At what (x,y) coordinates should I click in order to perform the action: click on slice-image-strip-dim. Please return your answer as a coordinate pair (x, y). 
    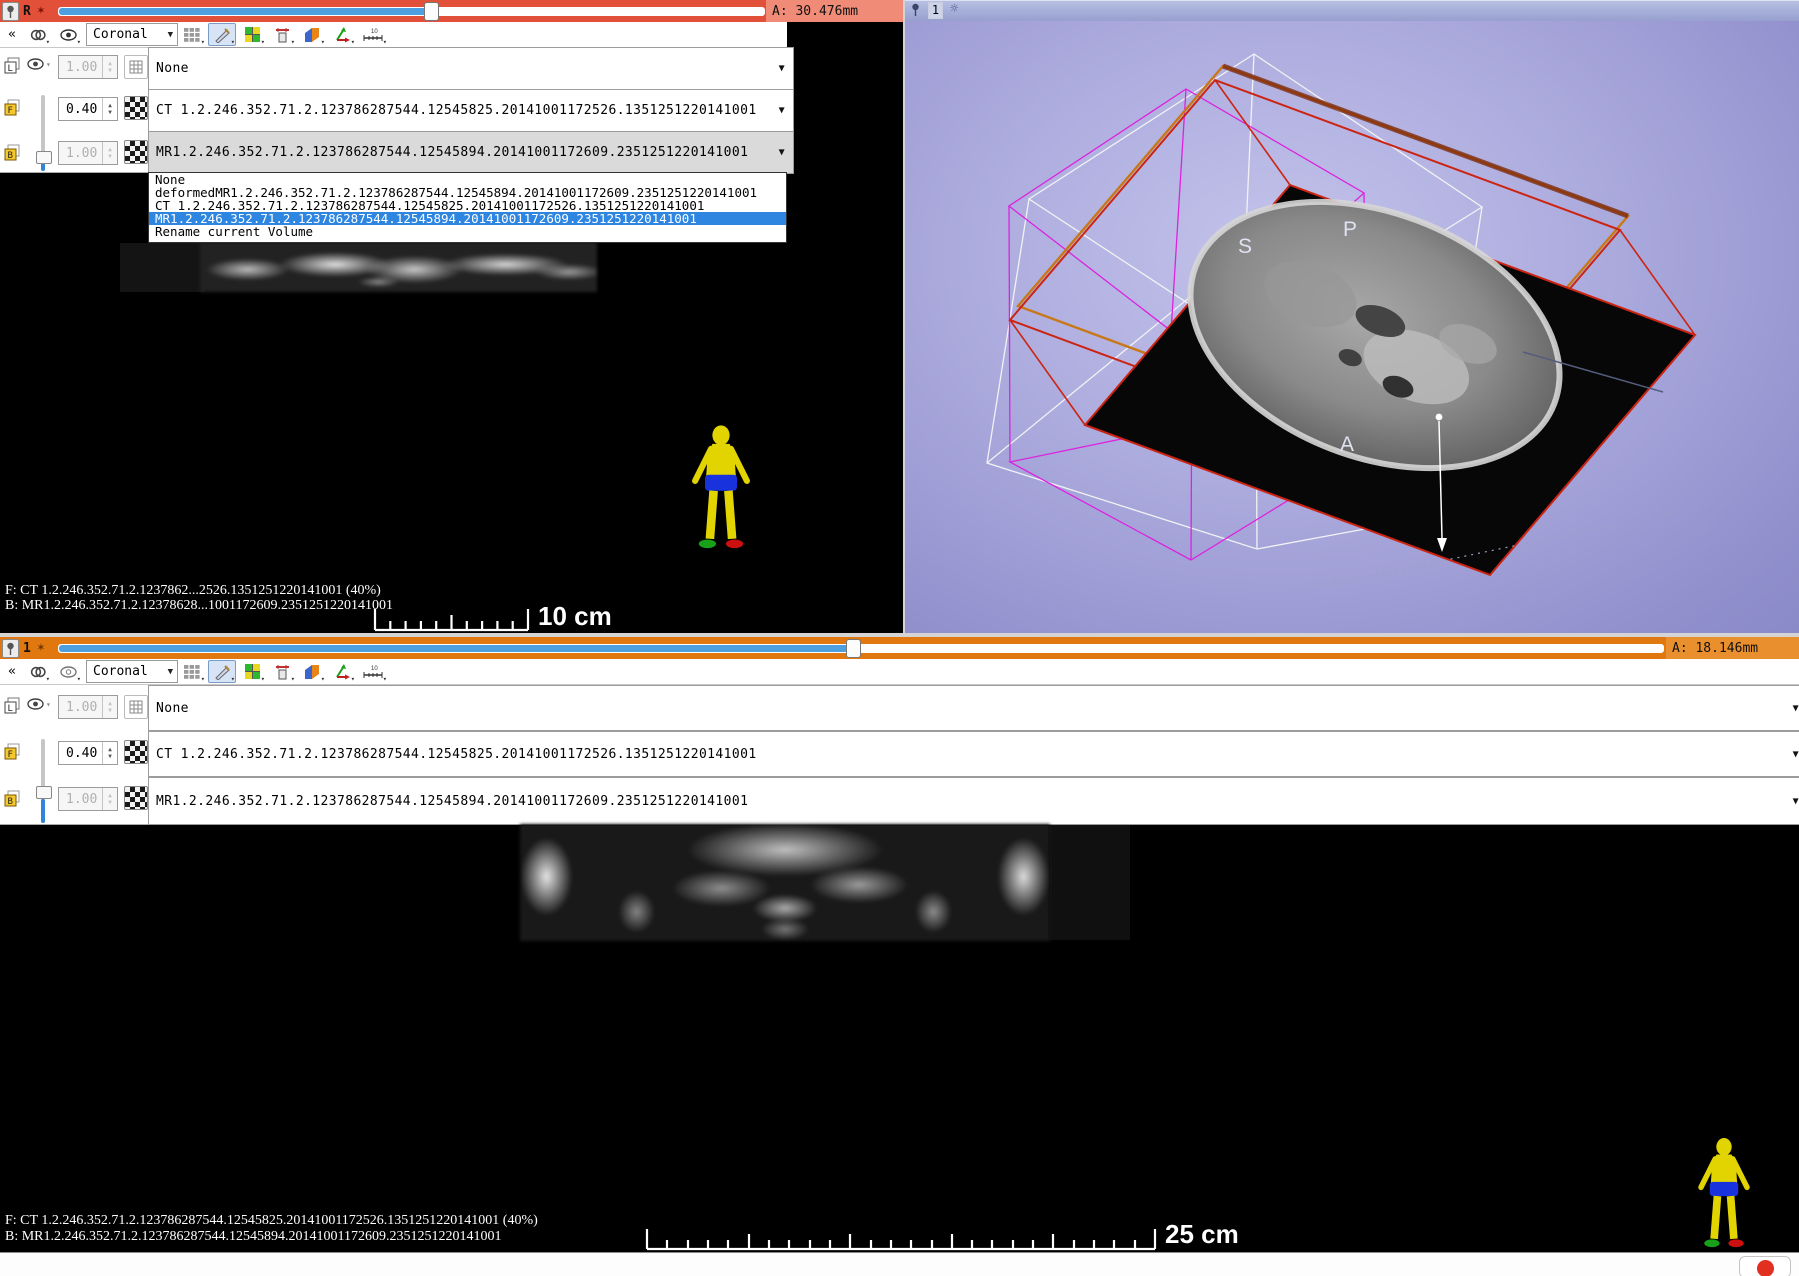
    Looking at the image, I should click on (162, 267).